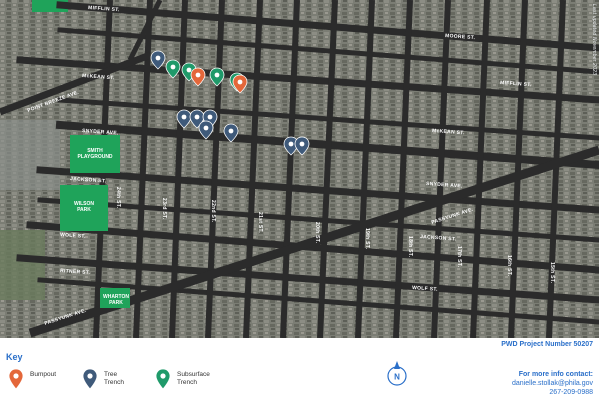 The image size is (599, 405). I want to click on street-label: 24th ST., so click(118, 198).